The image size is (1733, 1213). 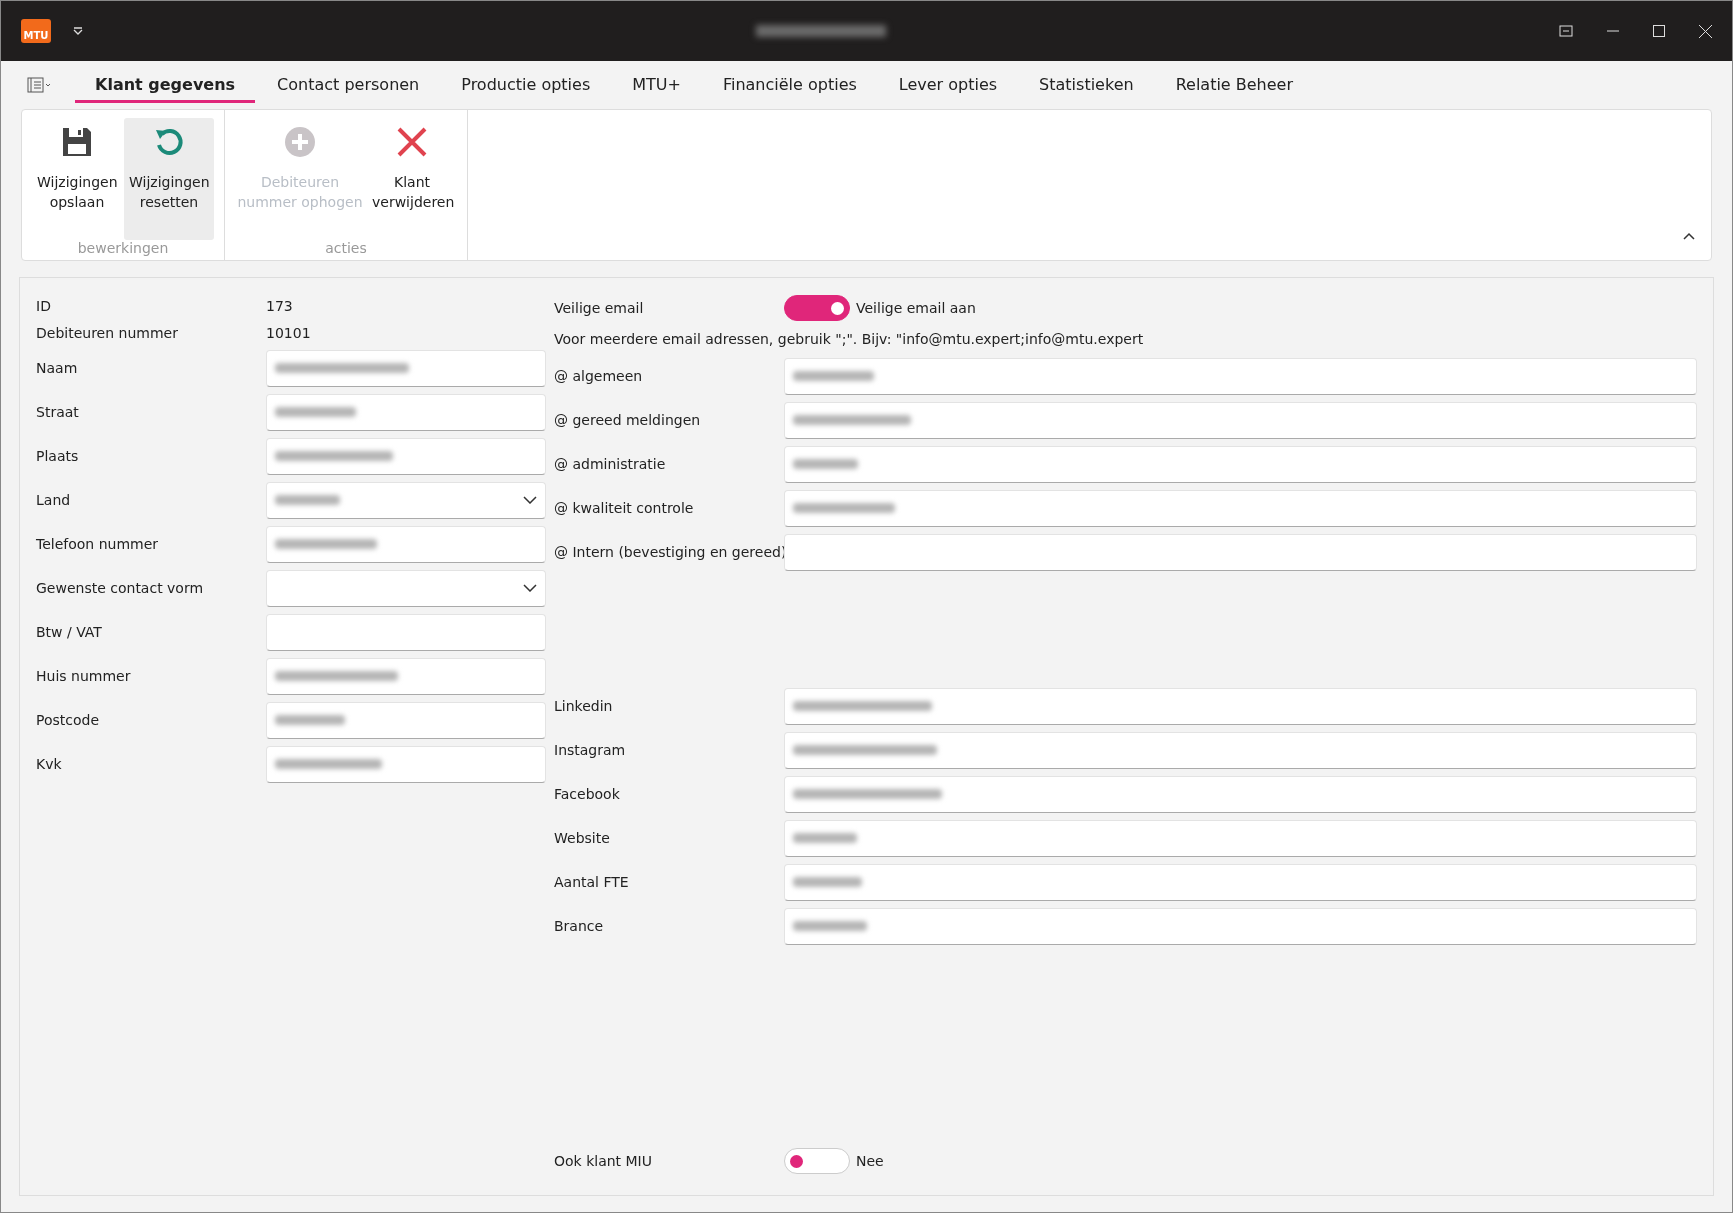 What do you see at coordinates (165, 85) in the screenshot?
I see `tab: Klant gegevens` at bounding box center [165, 85].